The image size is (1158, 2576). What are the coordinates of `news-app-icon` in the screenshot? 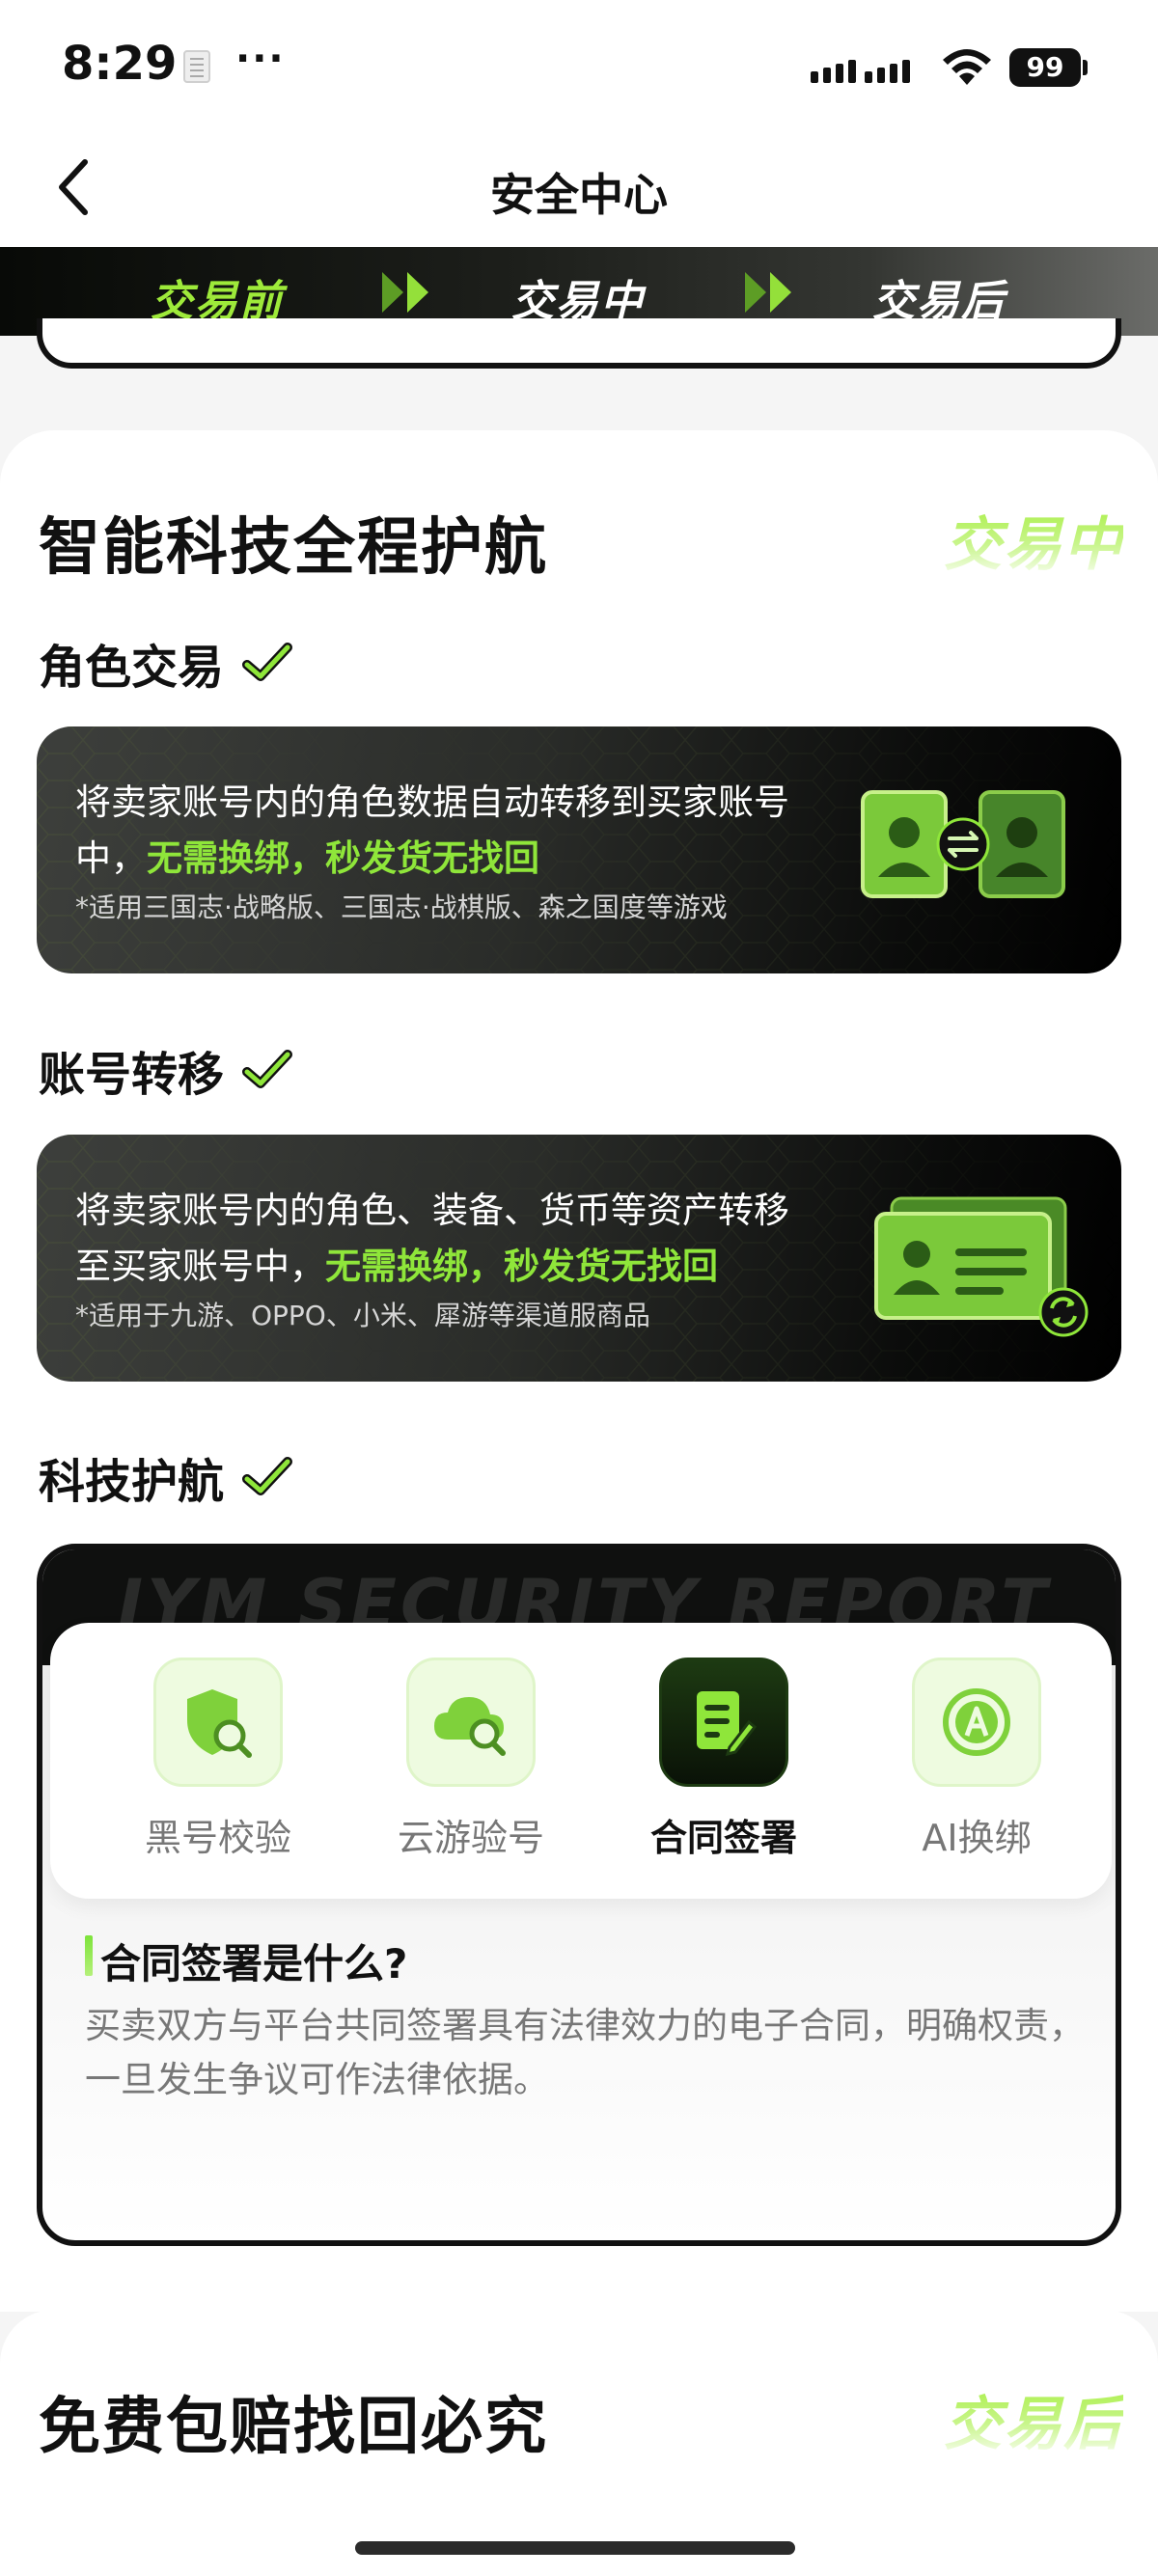 It's located at (196, 66).